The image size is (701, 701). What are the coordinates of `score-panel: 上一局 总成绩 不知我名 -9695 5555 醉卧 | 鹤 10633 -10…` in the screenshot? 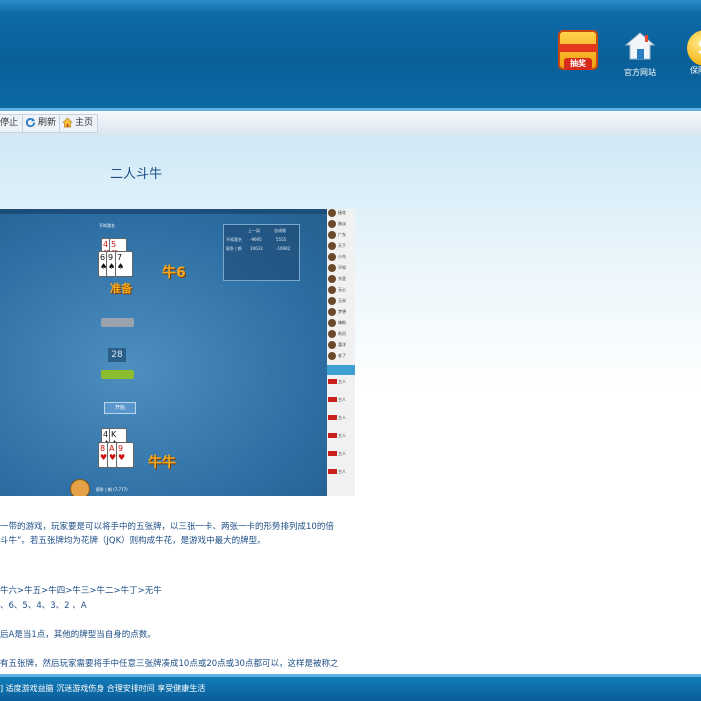 It's located at (261, 252).